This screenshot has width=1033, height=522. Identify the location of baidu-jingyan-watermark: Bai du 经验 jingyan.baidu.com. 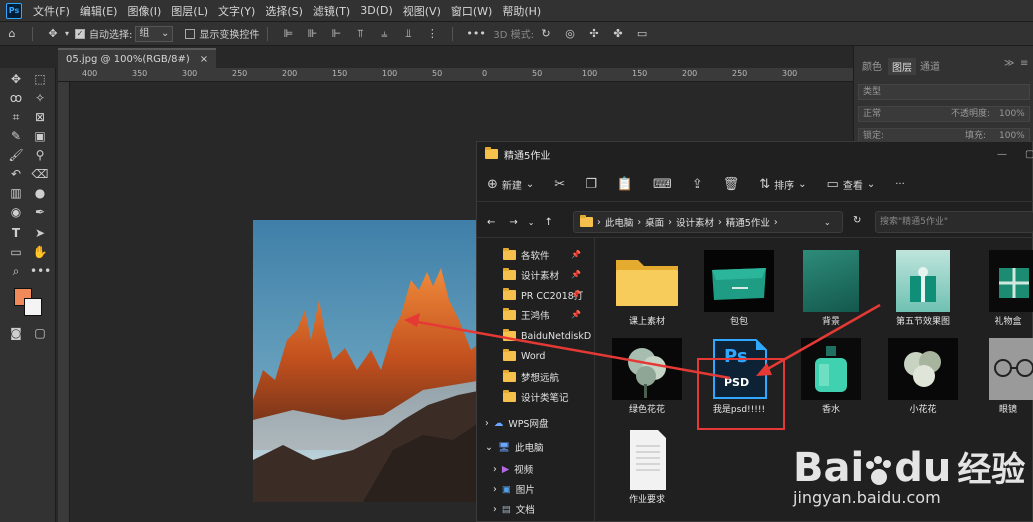
(913, 481).